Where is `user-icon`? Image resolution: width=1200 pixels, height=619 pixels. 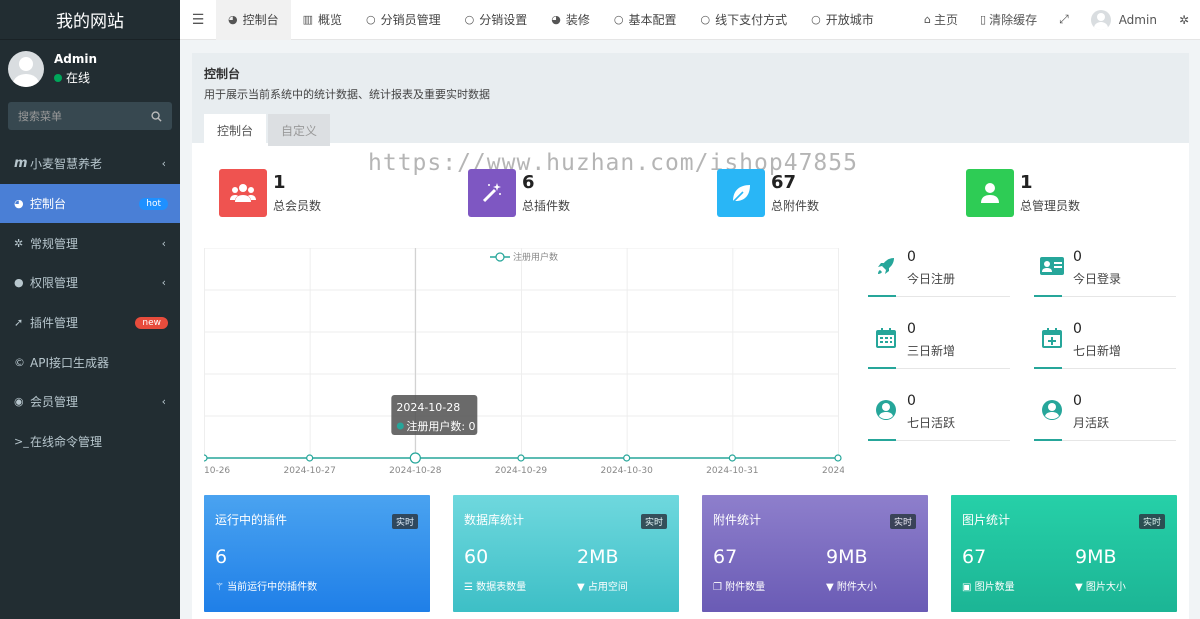
user-icon is located at coordinates (990, 193).